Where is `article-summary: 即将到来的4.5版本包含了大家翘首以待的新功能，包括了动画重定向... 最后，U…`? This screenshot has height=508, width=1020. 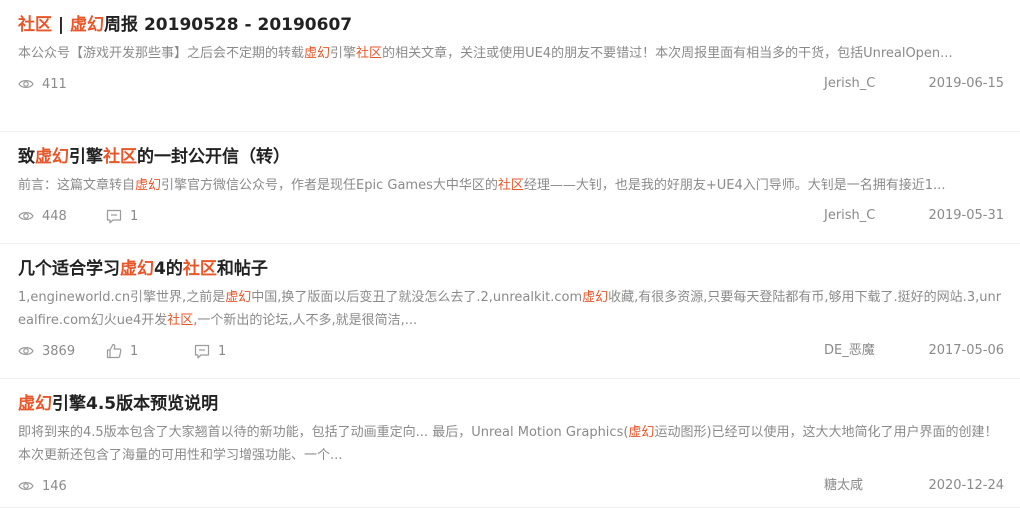 article-summary: 即将到来的4.5版本包含了大家翘首以待的新功能，包括了动画重定向... 最后，U… is located at coordinates (511, 444).